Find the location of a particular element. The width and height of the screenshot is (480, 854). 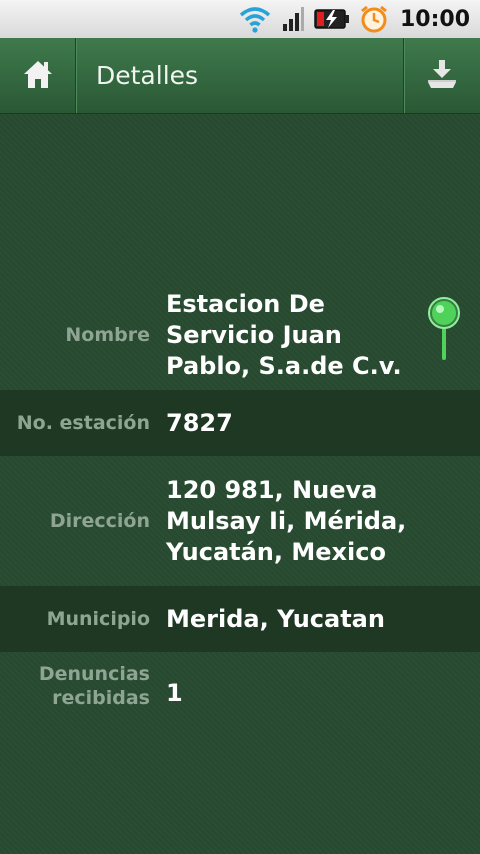

battery-charging-icon is located at coordinates (332, 19).